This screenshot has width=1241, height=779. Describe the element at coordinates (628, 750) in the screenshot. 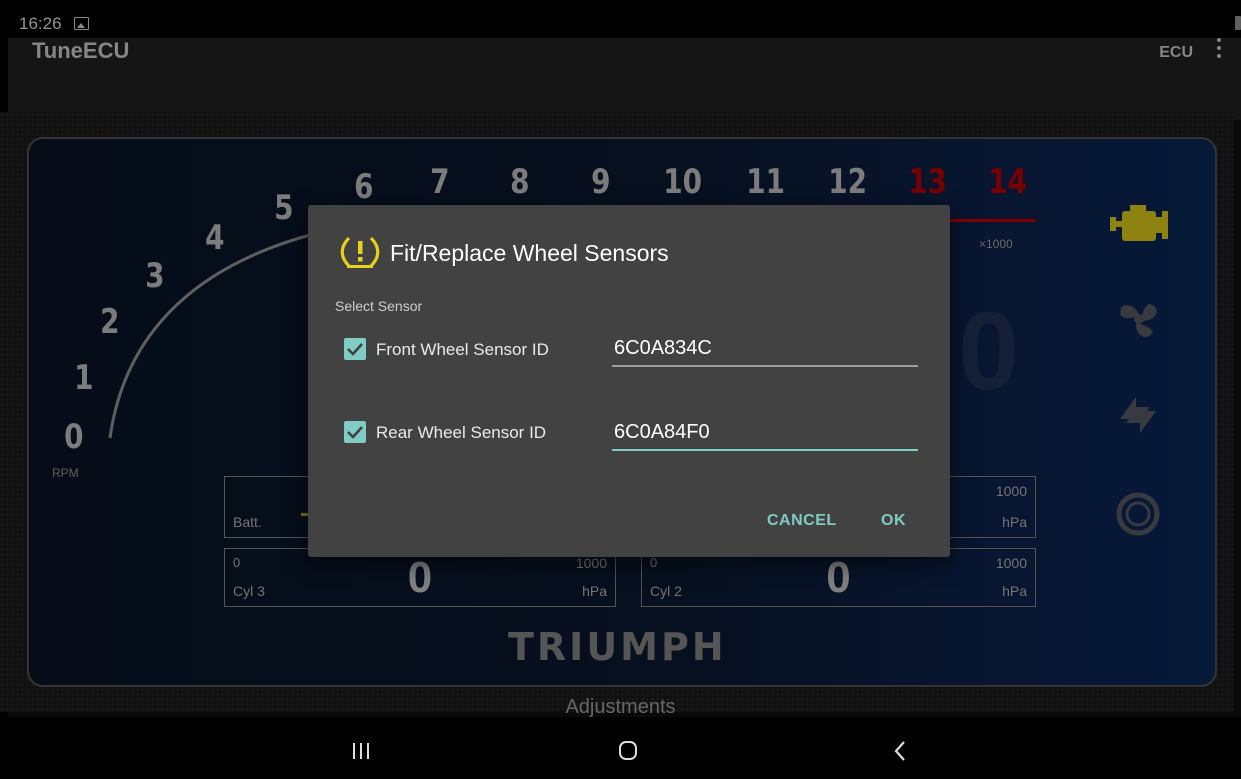

I see `home-icon` at that location.